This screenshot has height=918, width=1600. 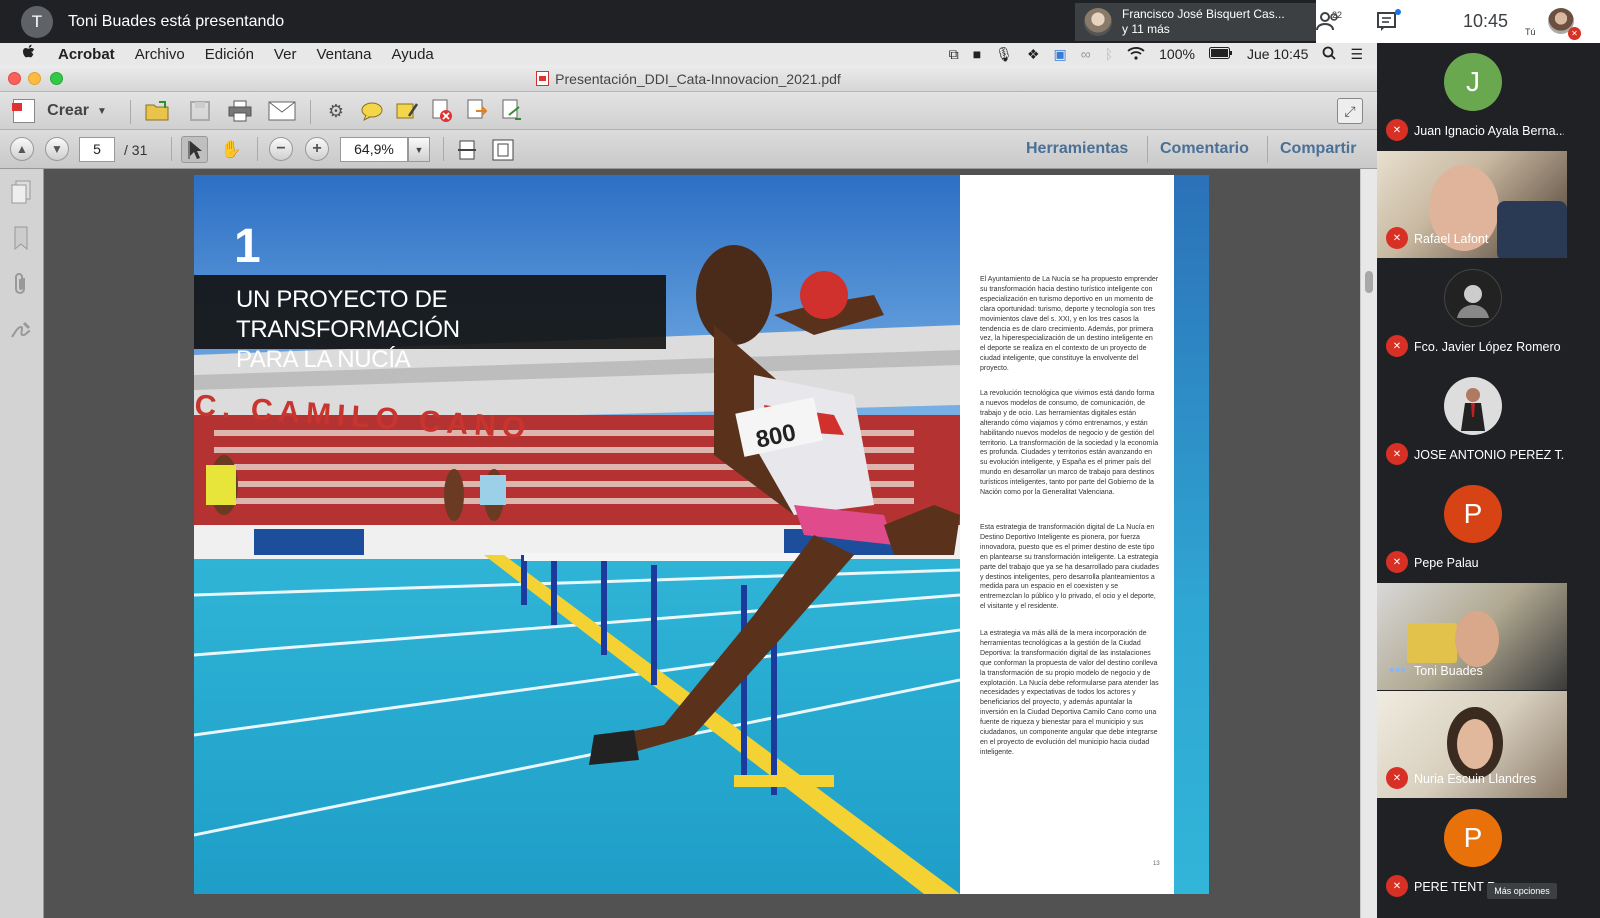 What do you see at coordinates (21, 238) in the screenshot?
I see `bookmarks-icon` at bounding box center [21, 238].